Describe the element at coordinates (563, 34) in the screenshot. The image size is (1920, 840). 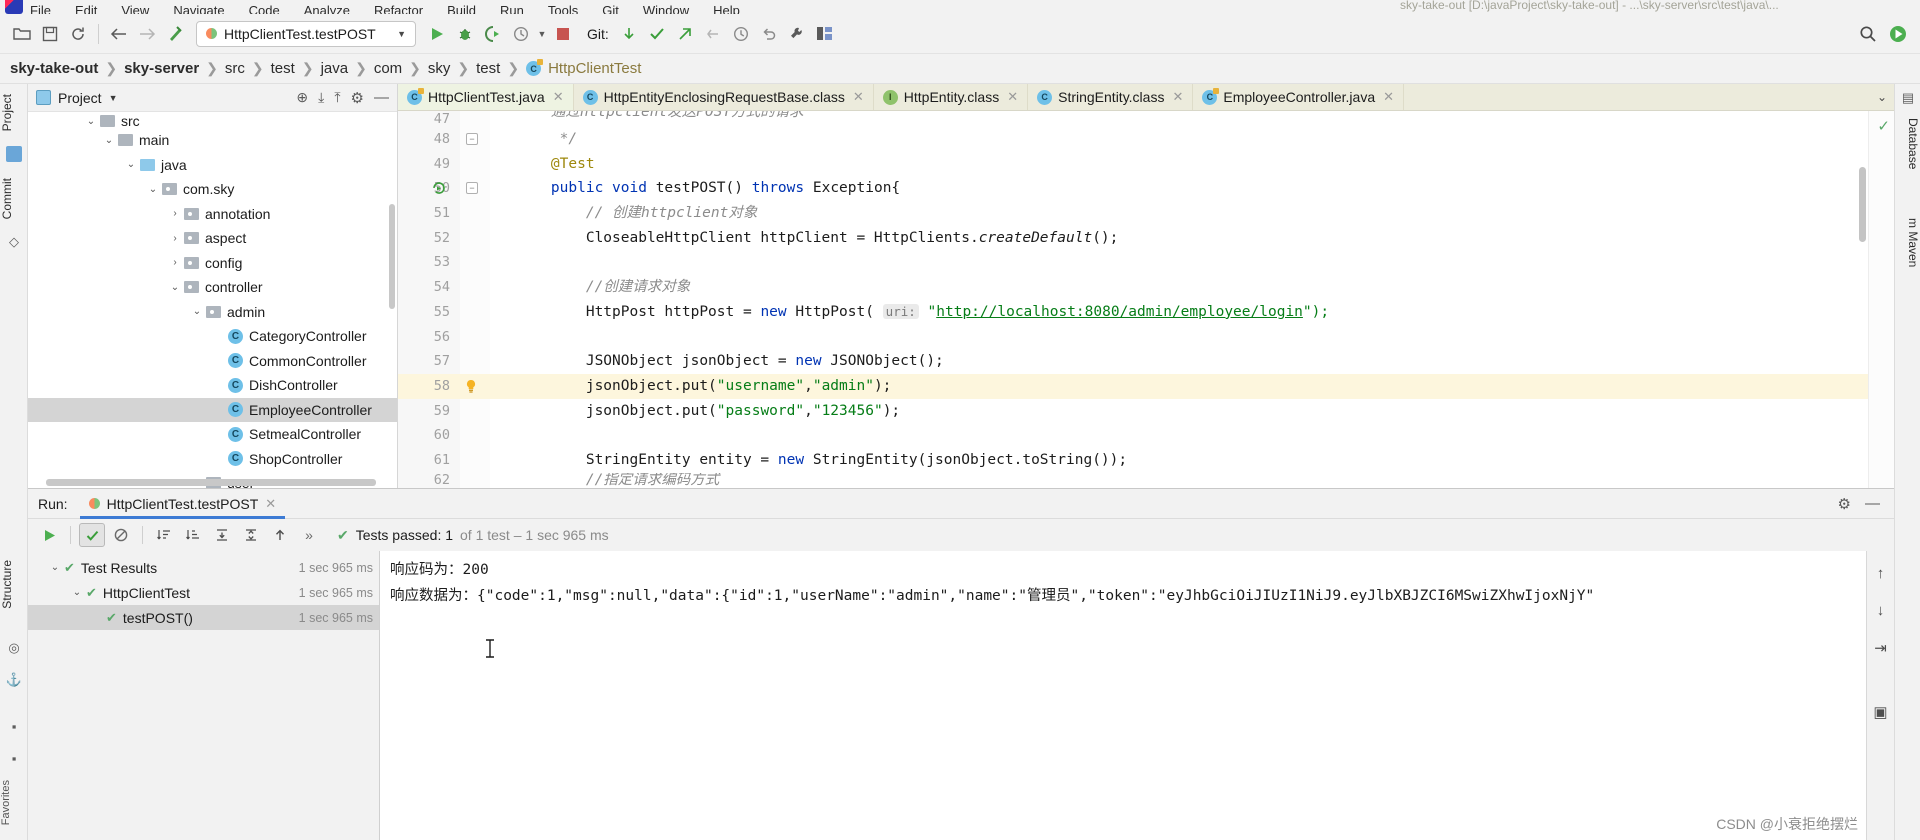
I see `stop-icon` at that location.